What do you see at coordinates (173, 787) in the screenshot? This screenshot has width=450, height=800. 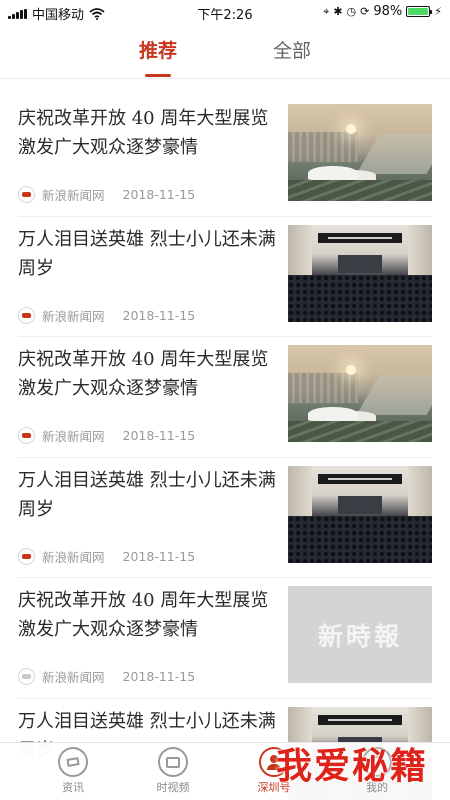 I see `nav-label: 时视频` at bounding box center [173, 787].